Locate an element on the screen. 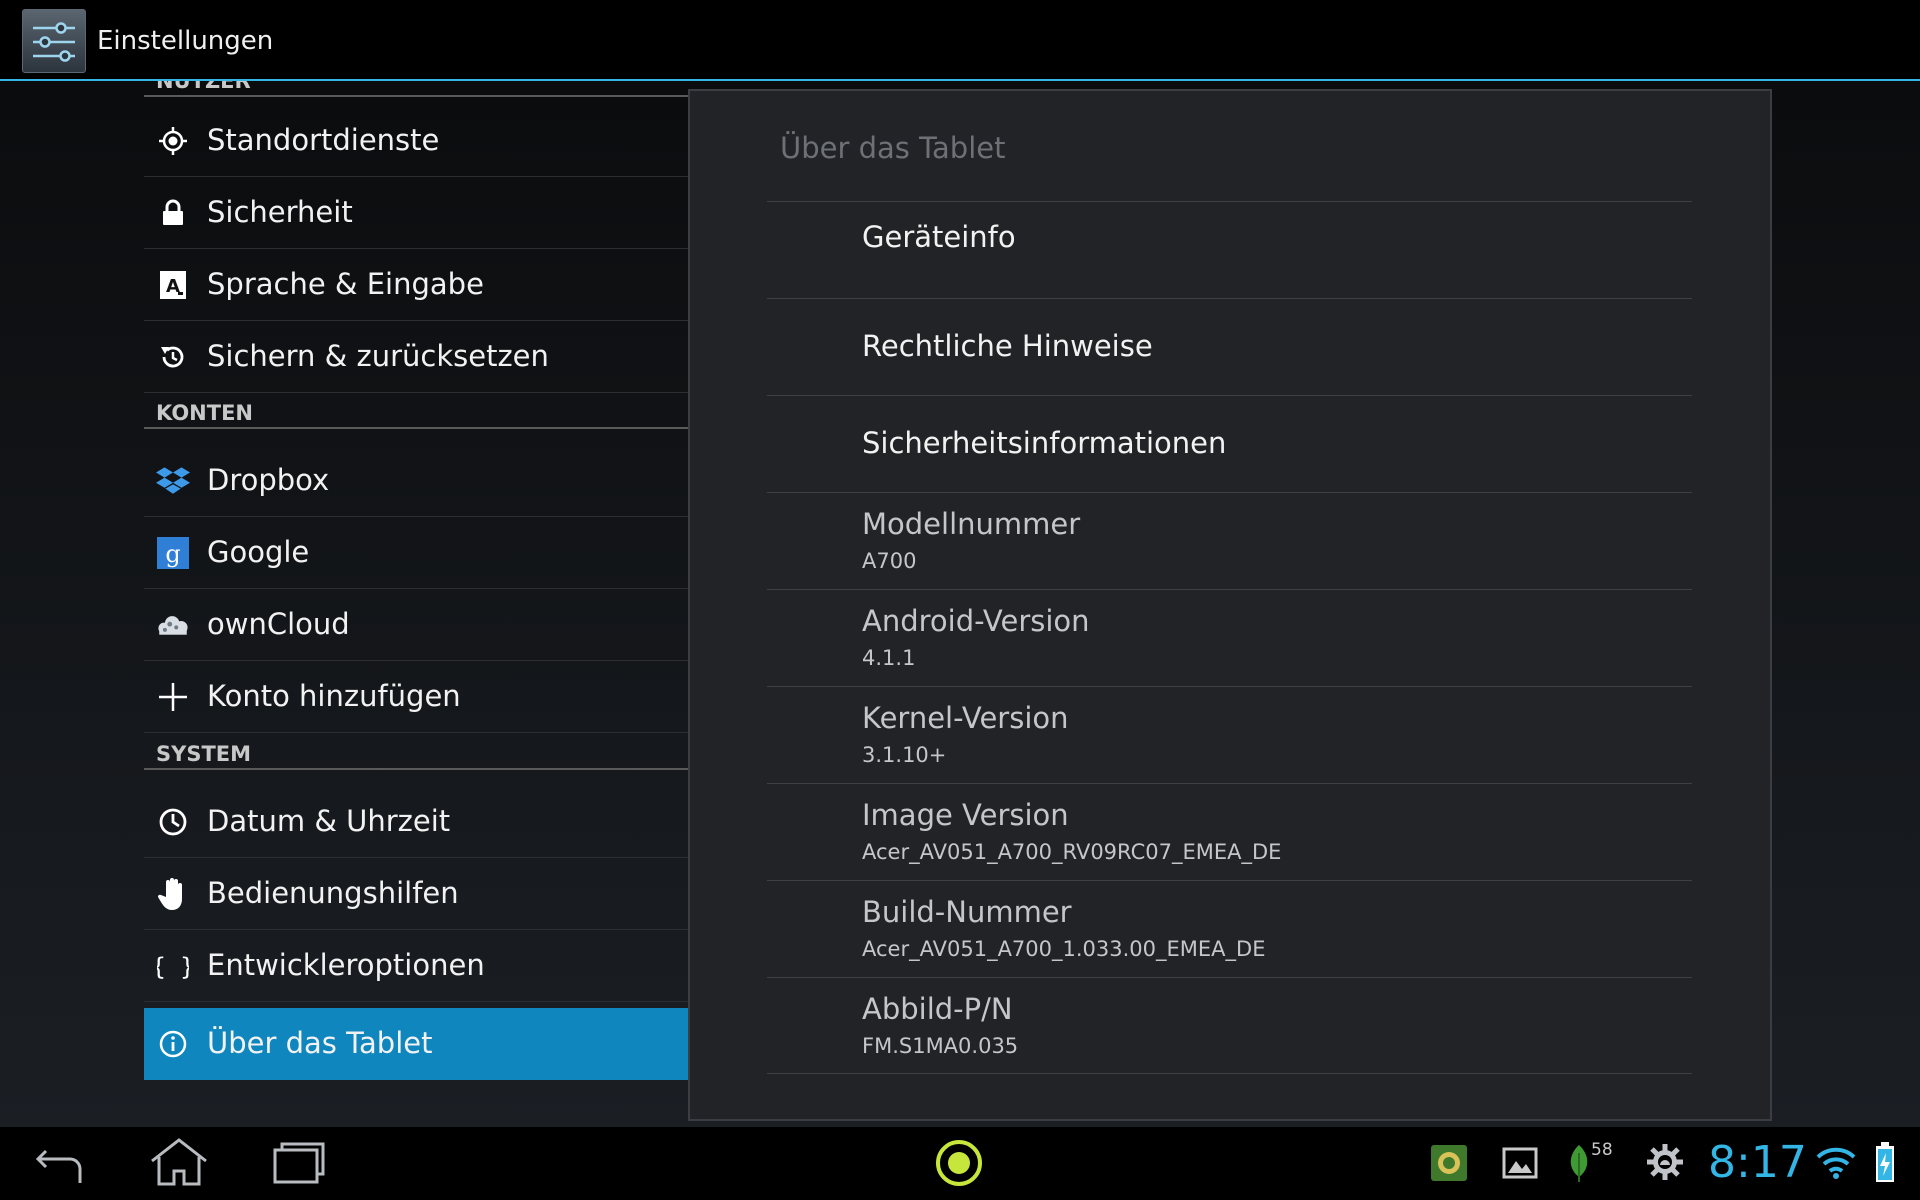 This screenshot has height=1200, width=1920. app-notification-icon is located at coordinates (1449, 1165).